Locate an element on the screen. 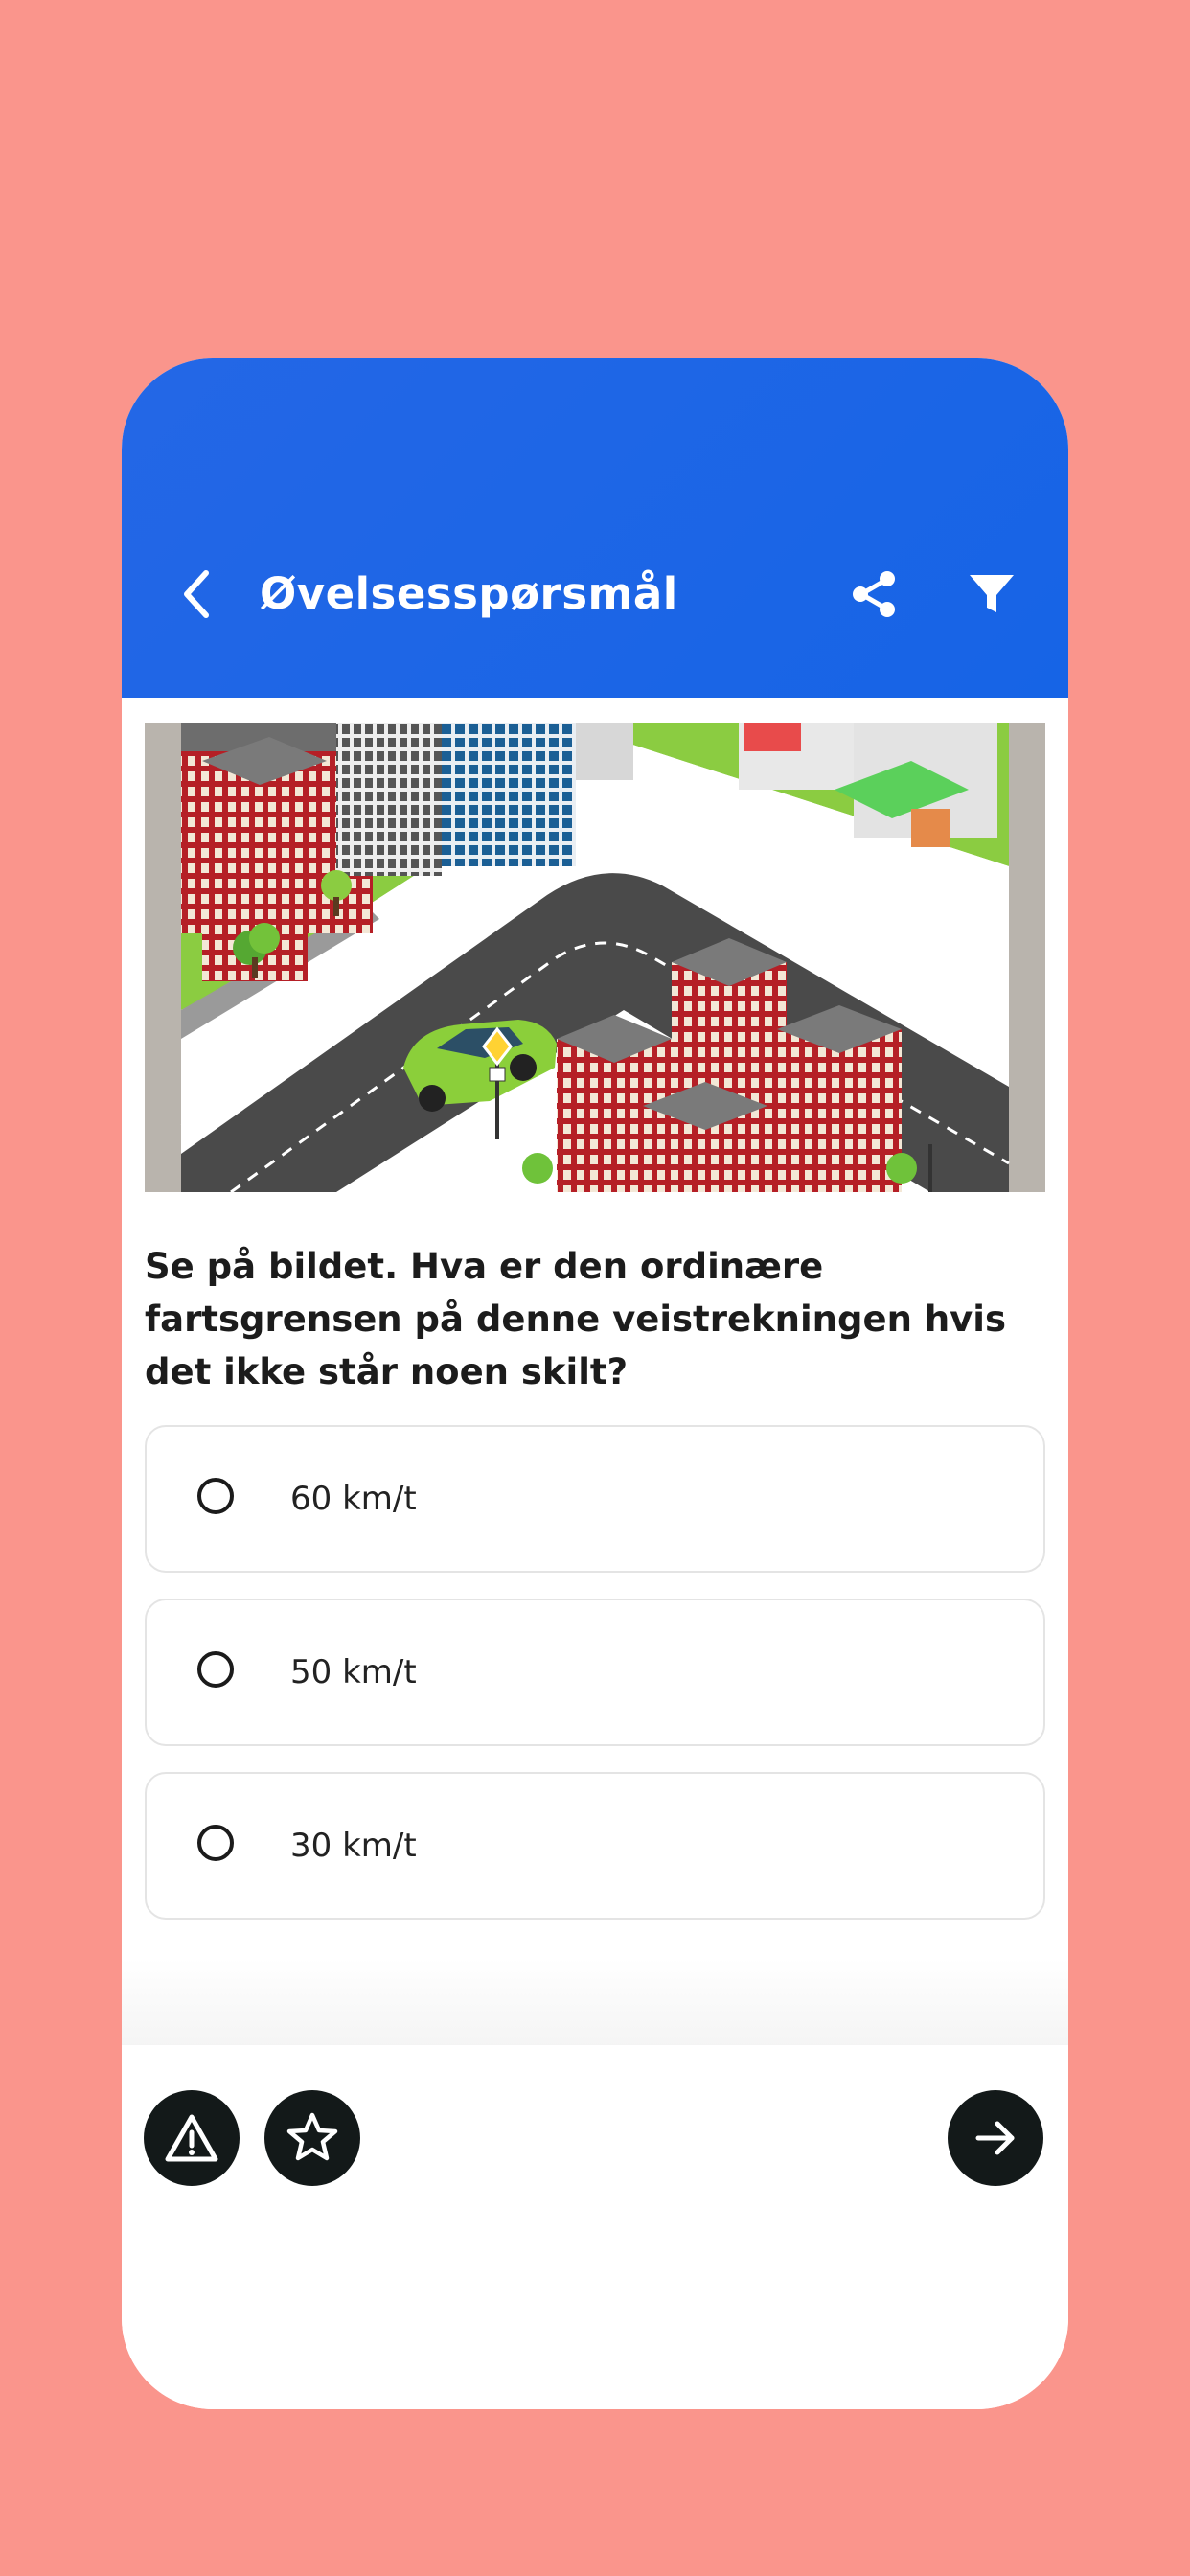 The height and width of the screenshot is (2576, 1190). bottom-action-bar is located at coordinates (595, 2241).